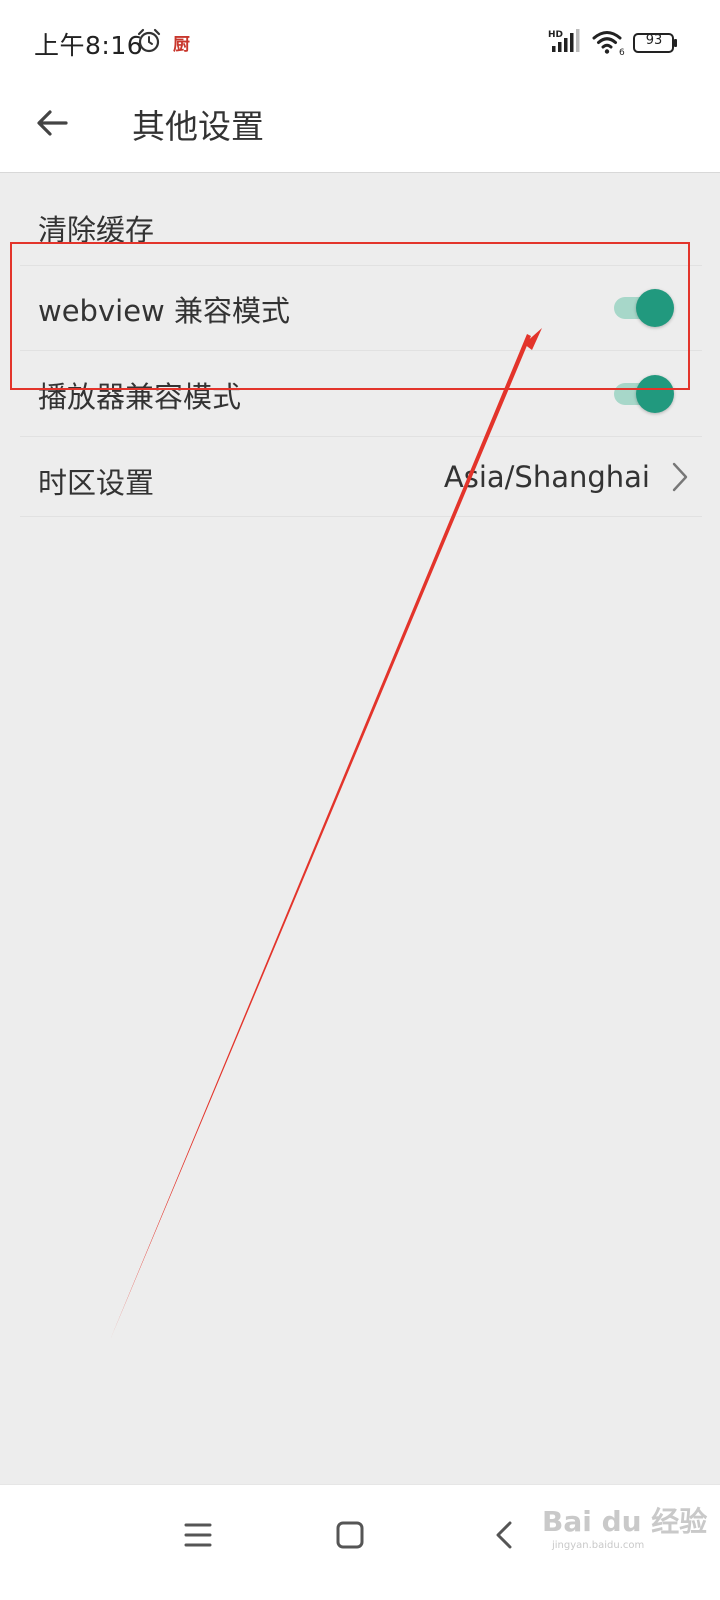 The image size is (720, 1600). I want to click on chevron-right-icon, so click(680, 477).